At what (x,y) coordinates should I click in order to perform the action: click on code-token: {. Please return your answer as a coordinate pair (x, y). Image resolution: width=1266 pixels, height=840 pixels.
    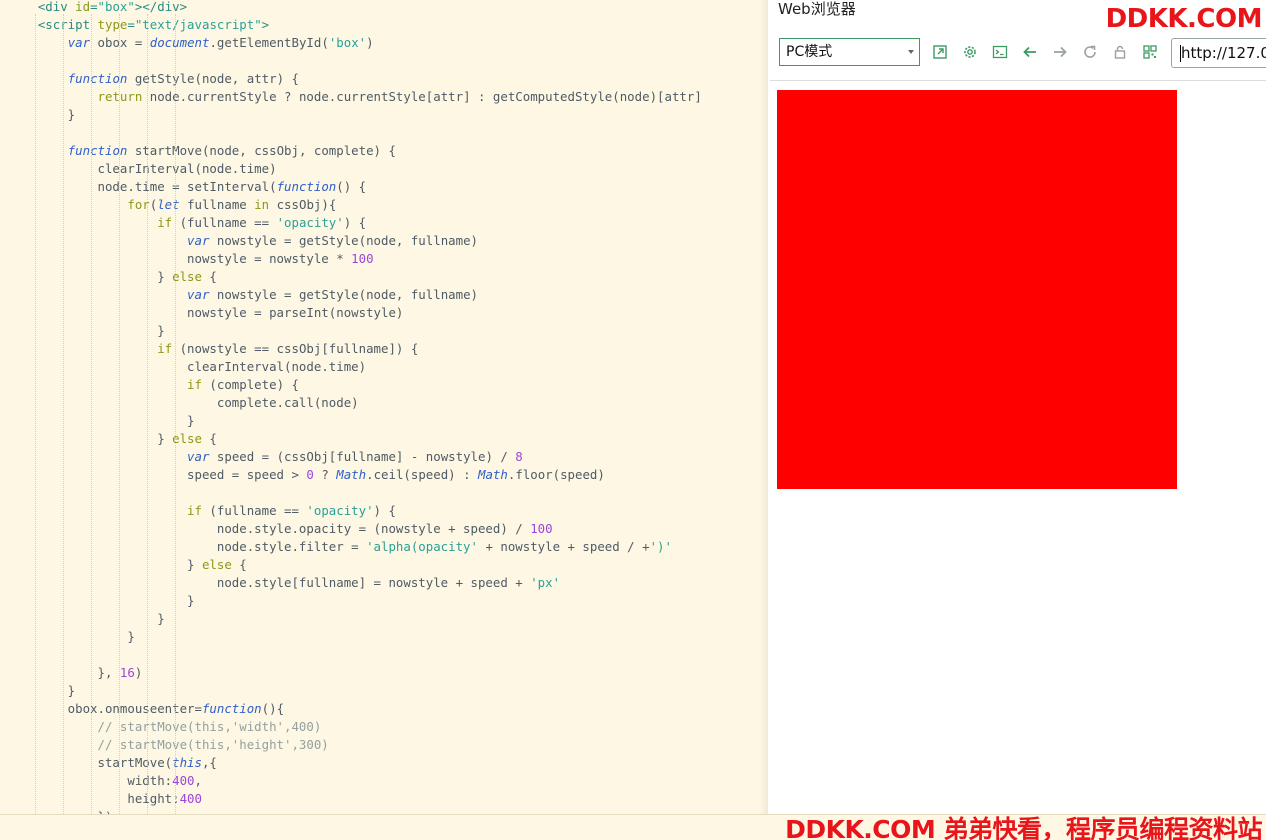
    Looking at the image, I should click on (209, 438).